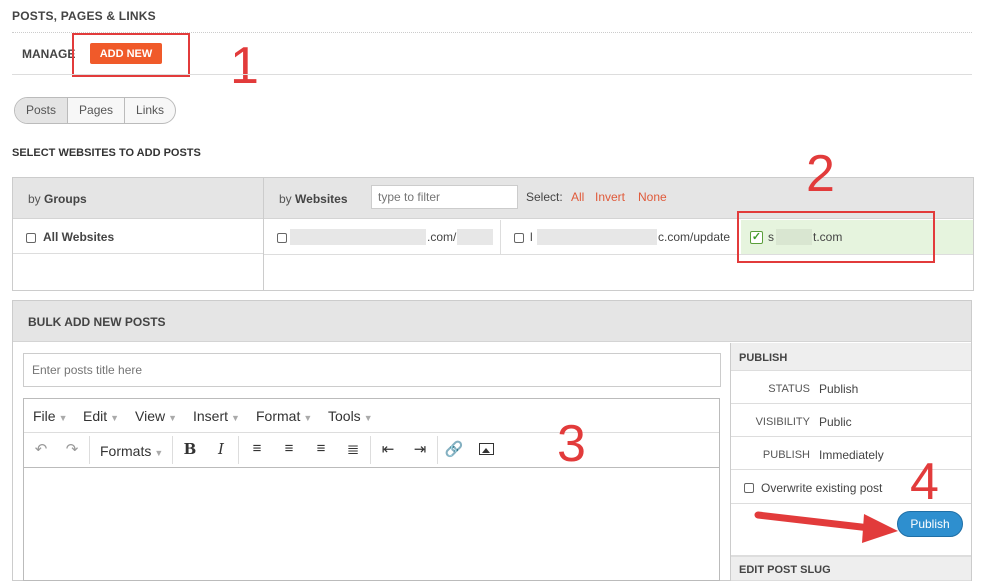 The height and width of the screenshot is (581, 982). Describe the element at coordinates (95, 416) in the screenshot. I see `menu-edit-label: Edit` at that location.